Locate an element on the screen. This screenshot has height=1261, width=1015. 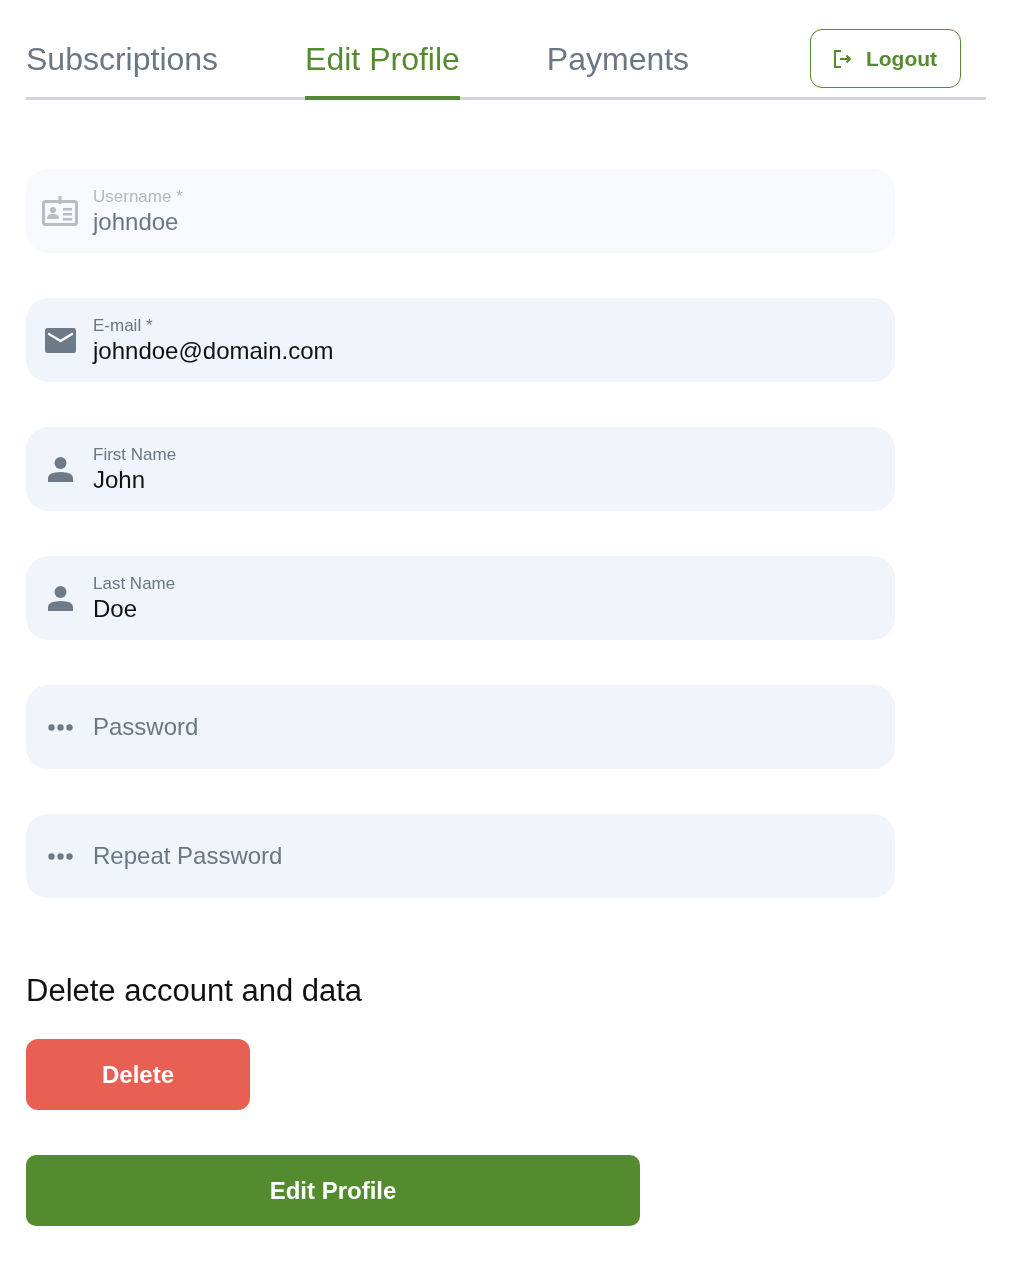
field-value: johndoe is located at coordinates (136, 221).